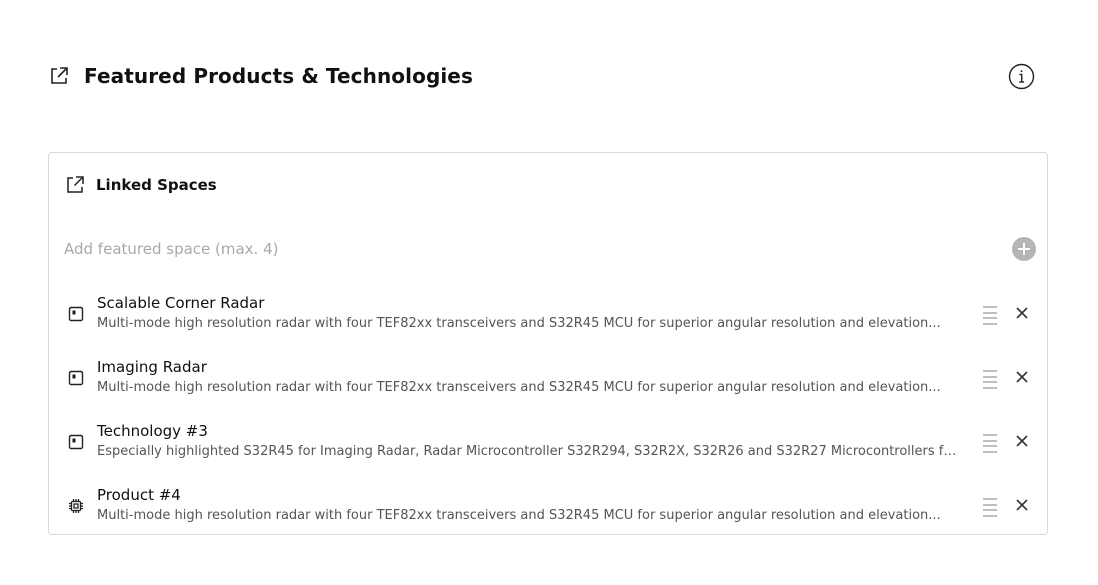 This screenshot has height=585, width=1098. What do you see at coordinates (278, 76) in the screenshot?
I see `section-title: Featured Products & Technologies` at bounding box center [278, 76].